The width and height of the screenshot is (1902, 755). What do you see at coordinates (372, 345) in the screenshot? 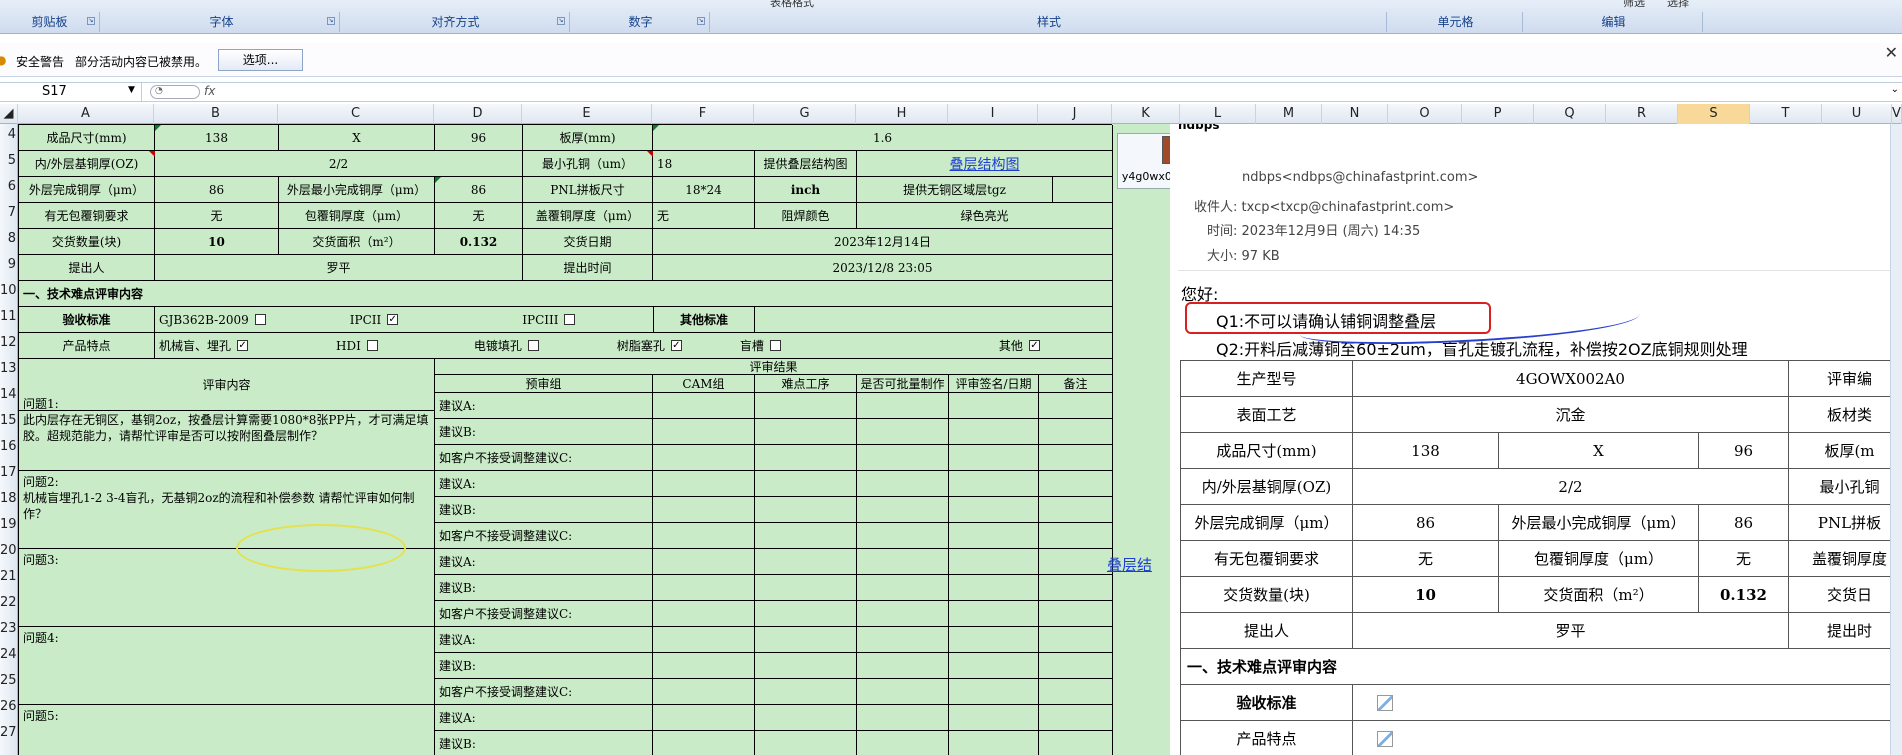
I see `checkbox-hdi` at bounding box center [372, 345].